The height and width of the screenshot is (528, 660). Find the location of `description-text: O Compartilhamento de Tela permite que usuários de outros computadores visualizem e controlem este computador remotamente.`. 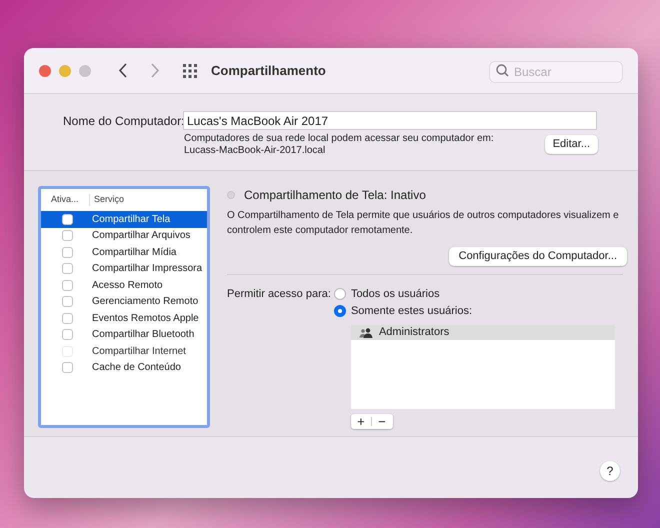

description-text: O Compartilhamento de Tela permite que usuários de outros computadores visualizem e controlem este computador remotamente. is located at coordinates (423, 223).